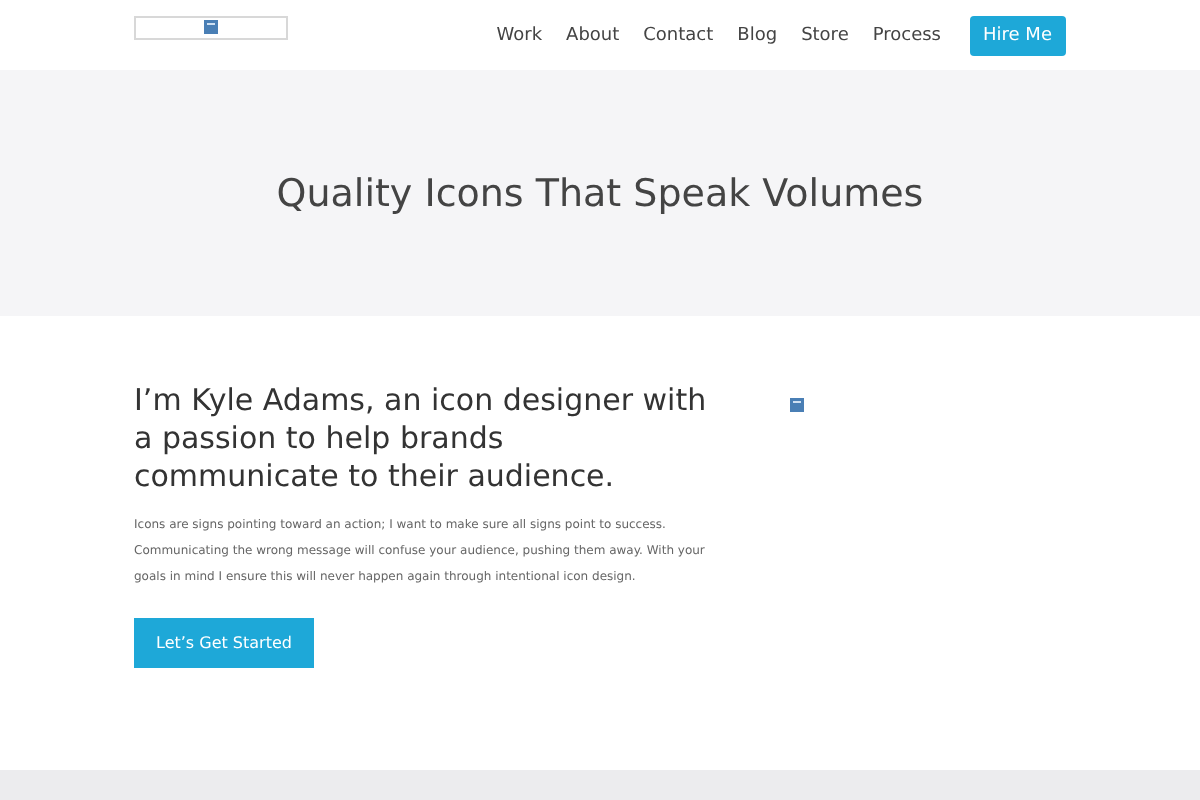 This screenshot has width=1200, height=800. What do you see at coordinates (825, 35) in the screenshot?
I see `nav-link: Store` at bounding box center [825, 35].